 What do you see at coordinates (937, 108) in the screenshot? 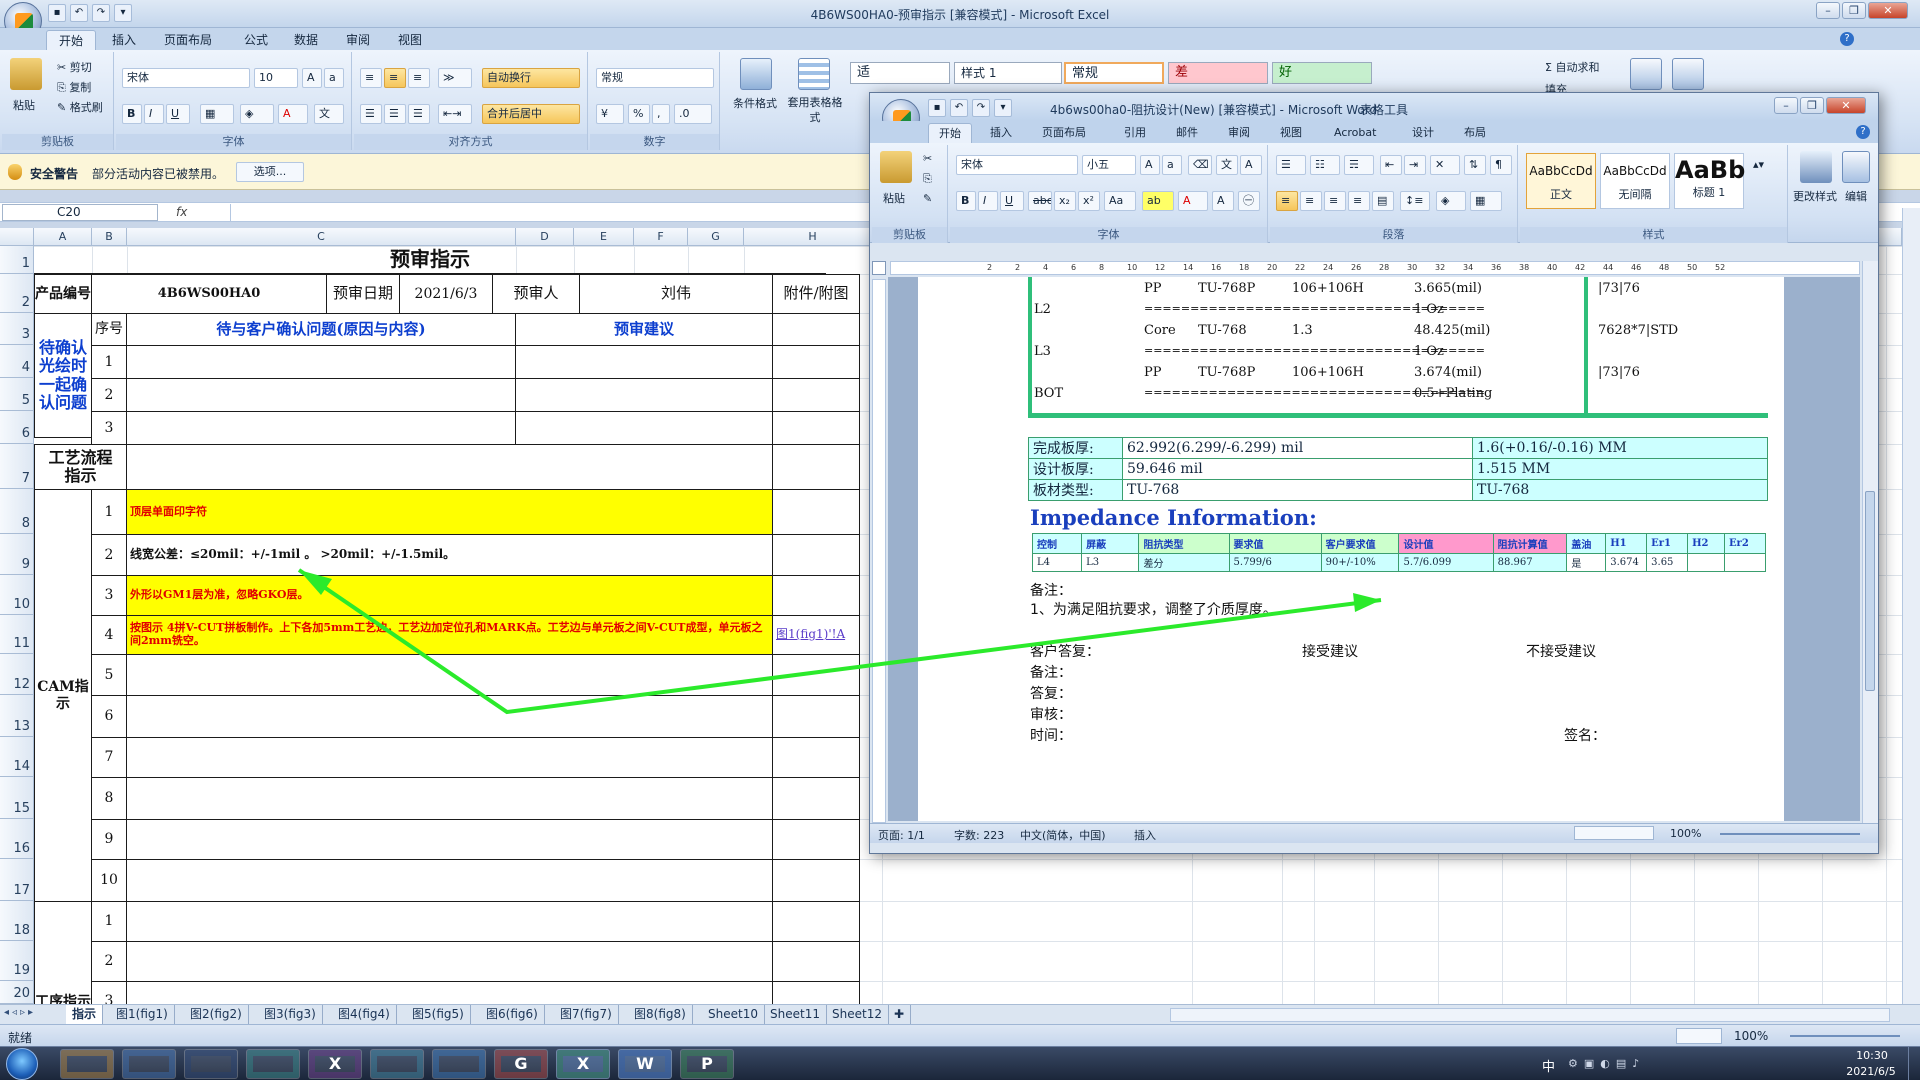
I see `word-save-icon: ▪` at bounding box center [937, 108].